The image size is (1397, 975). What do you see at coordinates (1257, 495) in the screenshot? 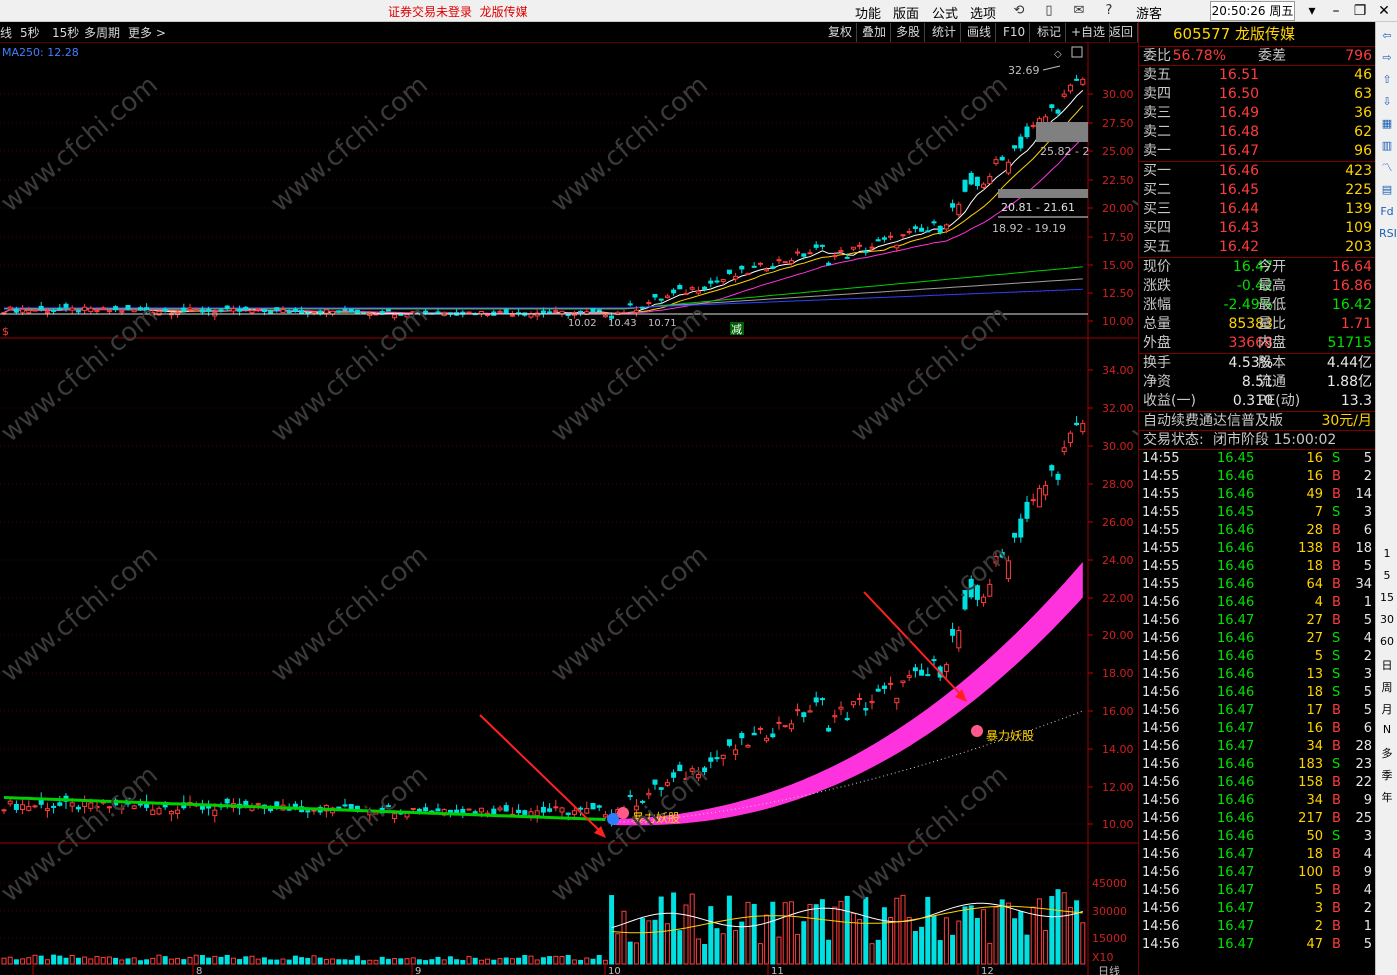
I see `tick-row: 14:55 16.46 49 B 14` at bounding box center [1257, 495].